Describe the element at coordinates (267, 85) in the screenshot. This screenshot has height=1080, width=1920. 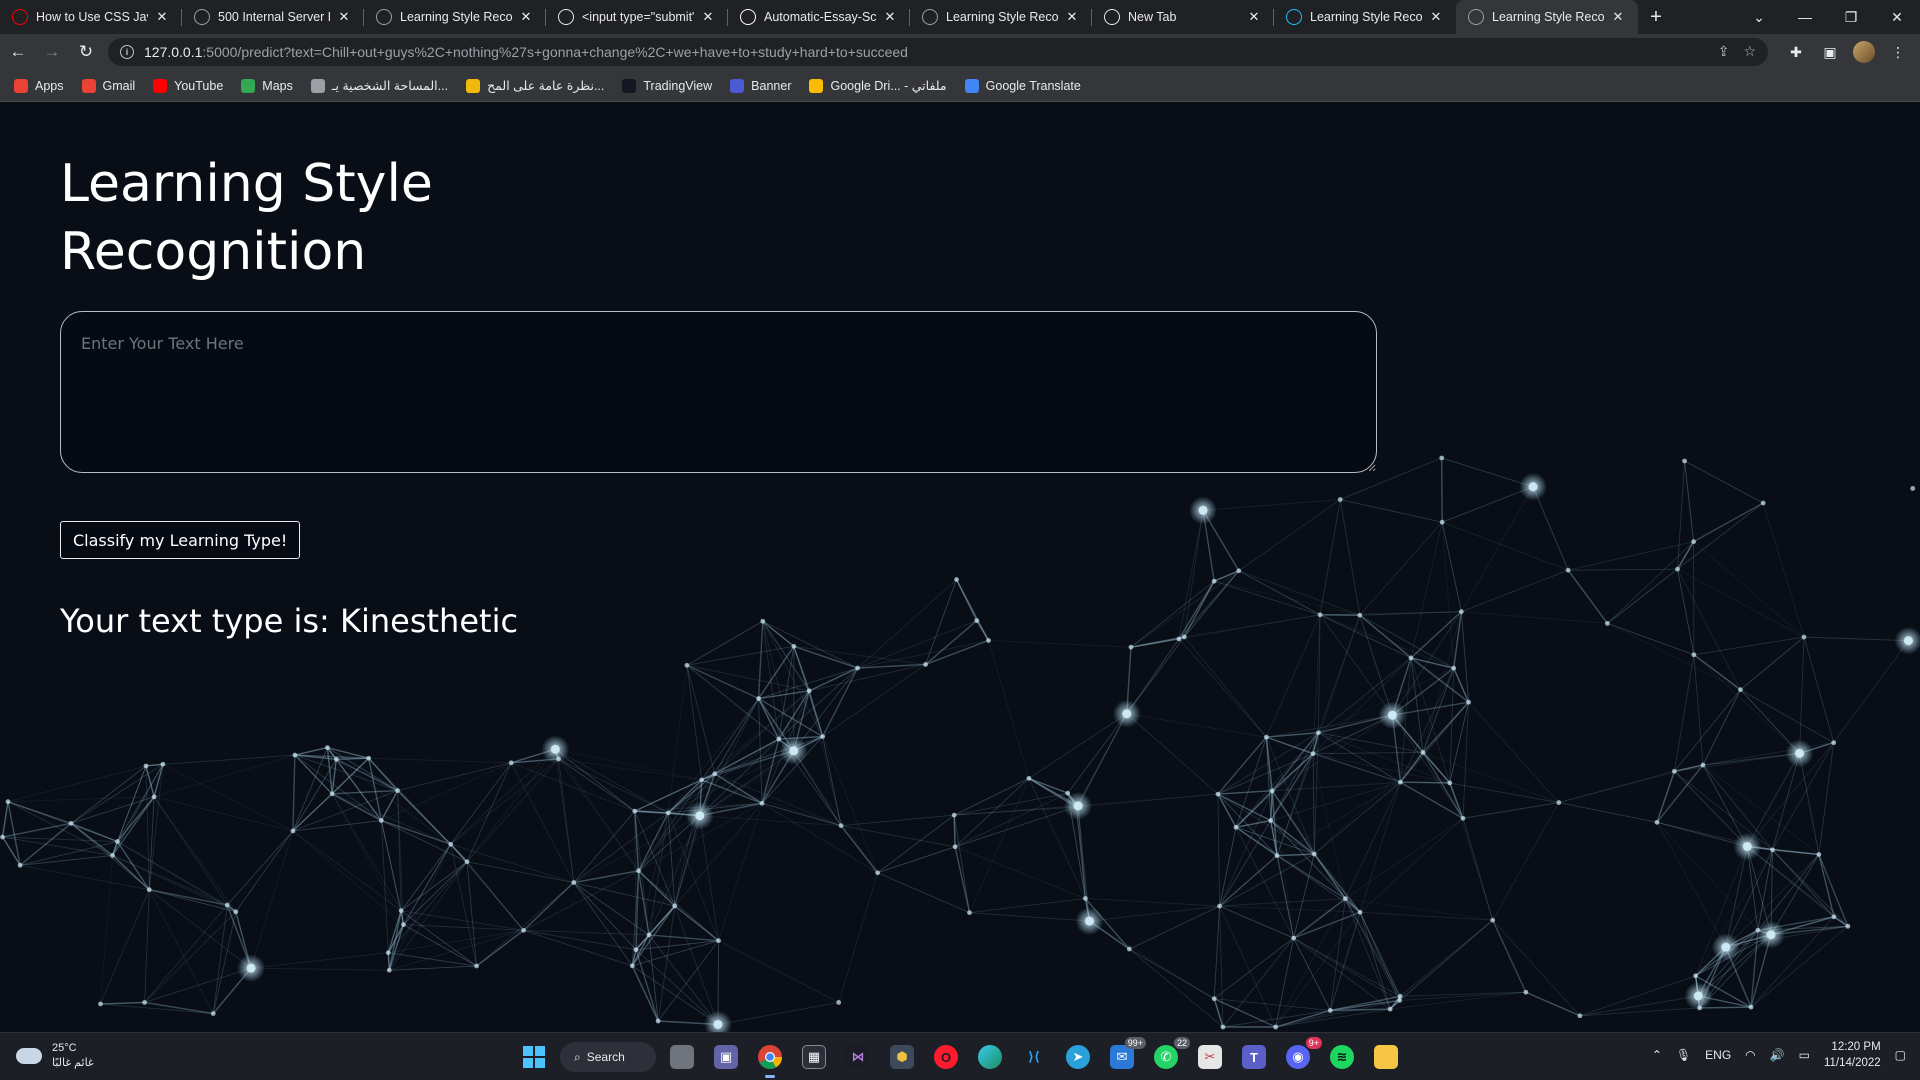
I see `bookmark-item: Maps` at that location.